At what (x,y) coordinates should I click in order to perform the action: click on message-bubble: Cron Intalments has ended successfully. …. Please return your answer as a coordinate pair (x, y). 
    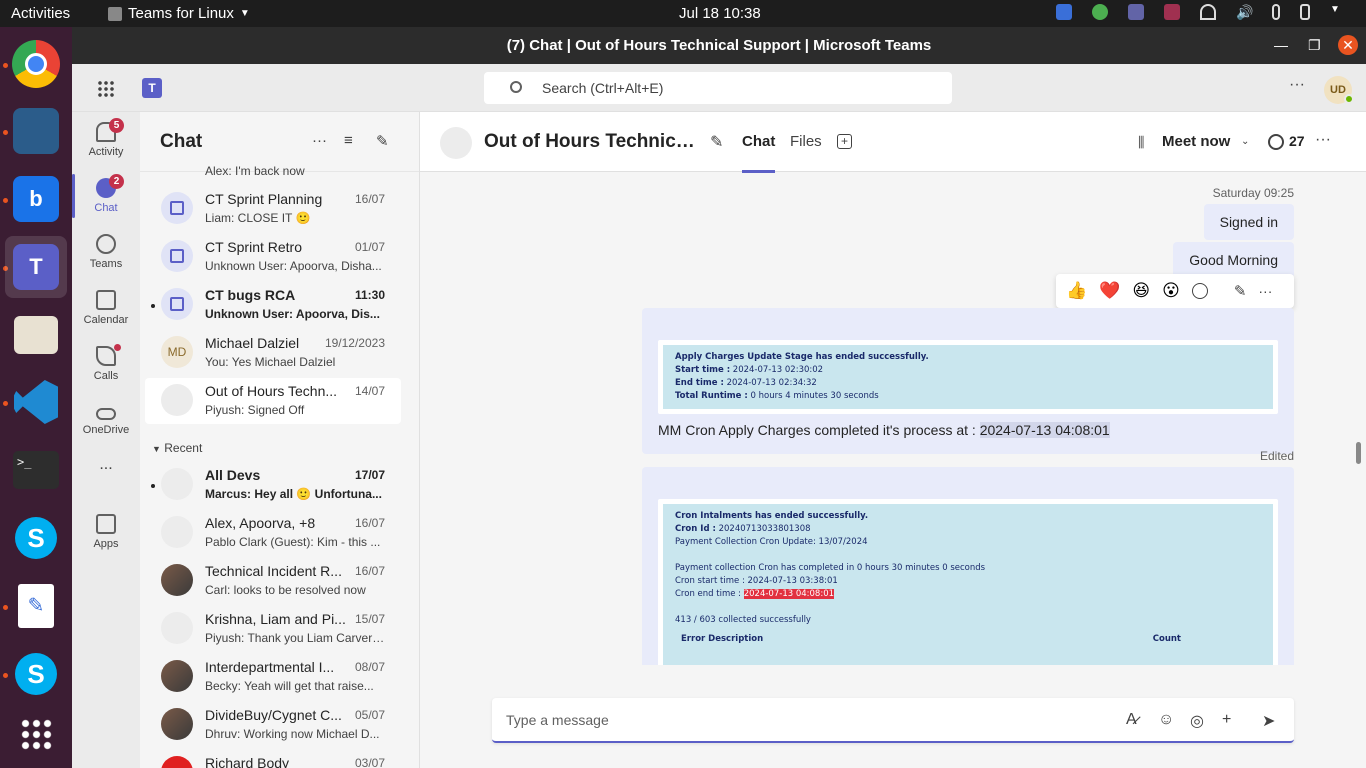
    Looking at the image, I should click on (968, 566).